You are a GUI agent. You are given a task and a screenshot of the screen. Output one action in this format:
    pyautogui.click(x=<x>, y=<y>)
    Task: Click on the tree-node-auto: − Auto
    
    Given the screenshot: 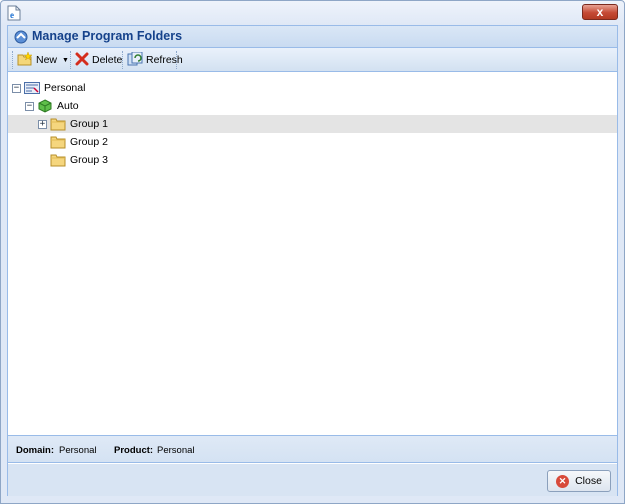 What is the action you would take?
    pyautogui.click(x=52, y=106)
    